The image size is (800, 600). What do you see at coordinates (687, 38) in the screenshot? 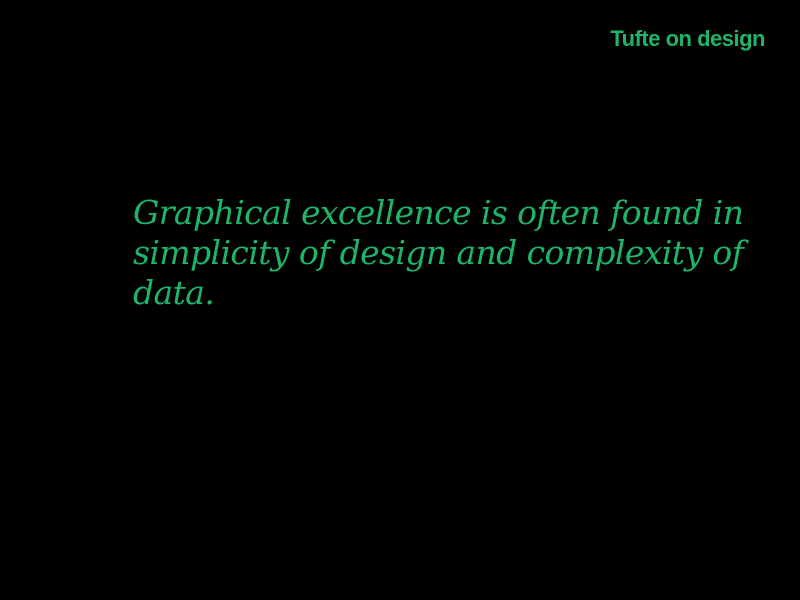
I see `brand-title: Tufte on design` at bounding box center [687, 38].